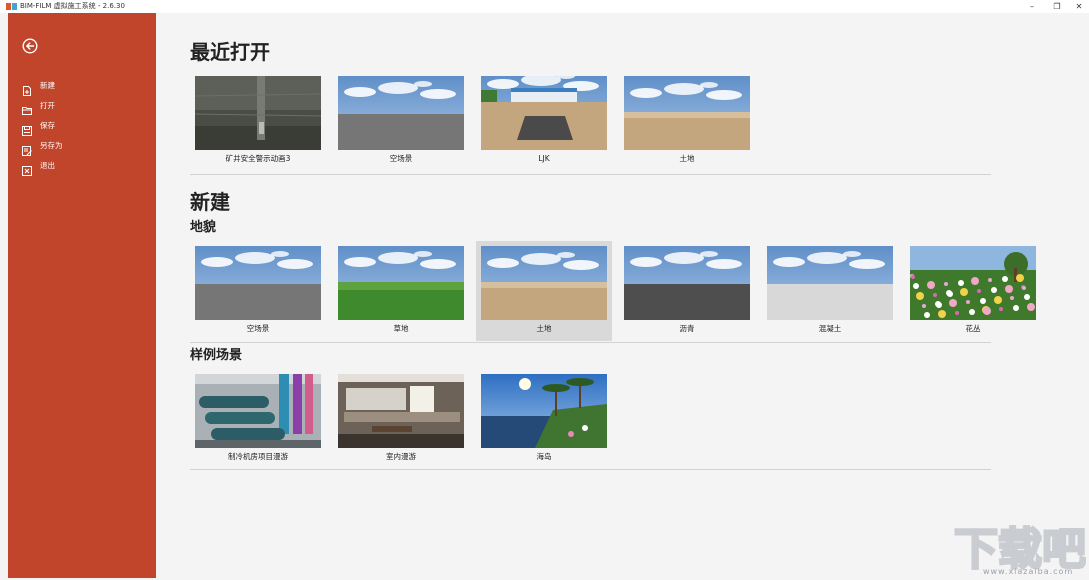  Describe the element at coordinates (47, 166) in the screenshot. I see `sidebar-item-label: 退出` at that location.